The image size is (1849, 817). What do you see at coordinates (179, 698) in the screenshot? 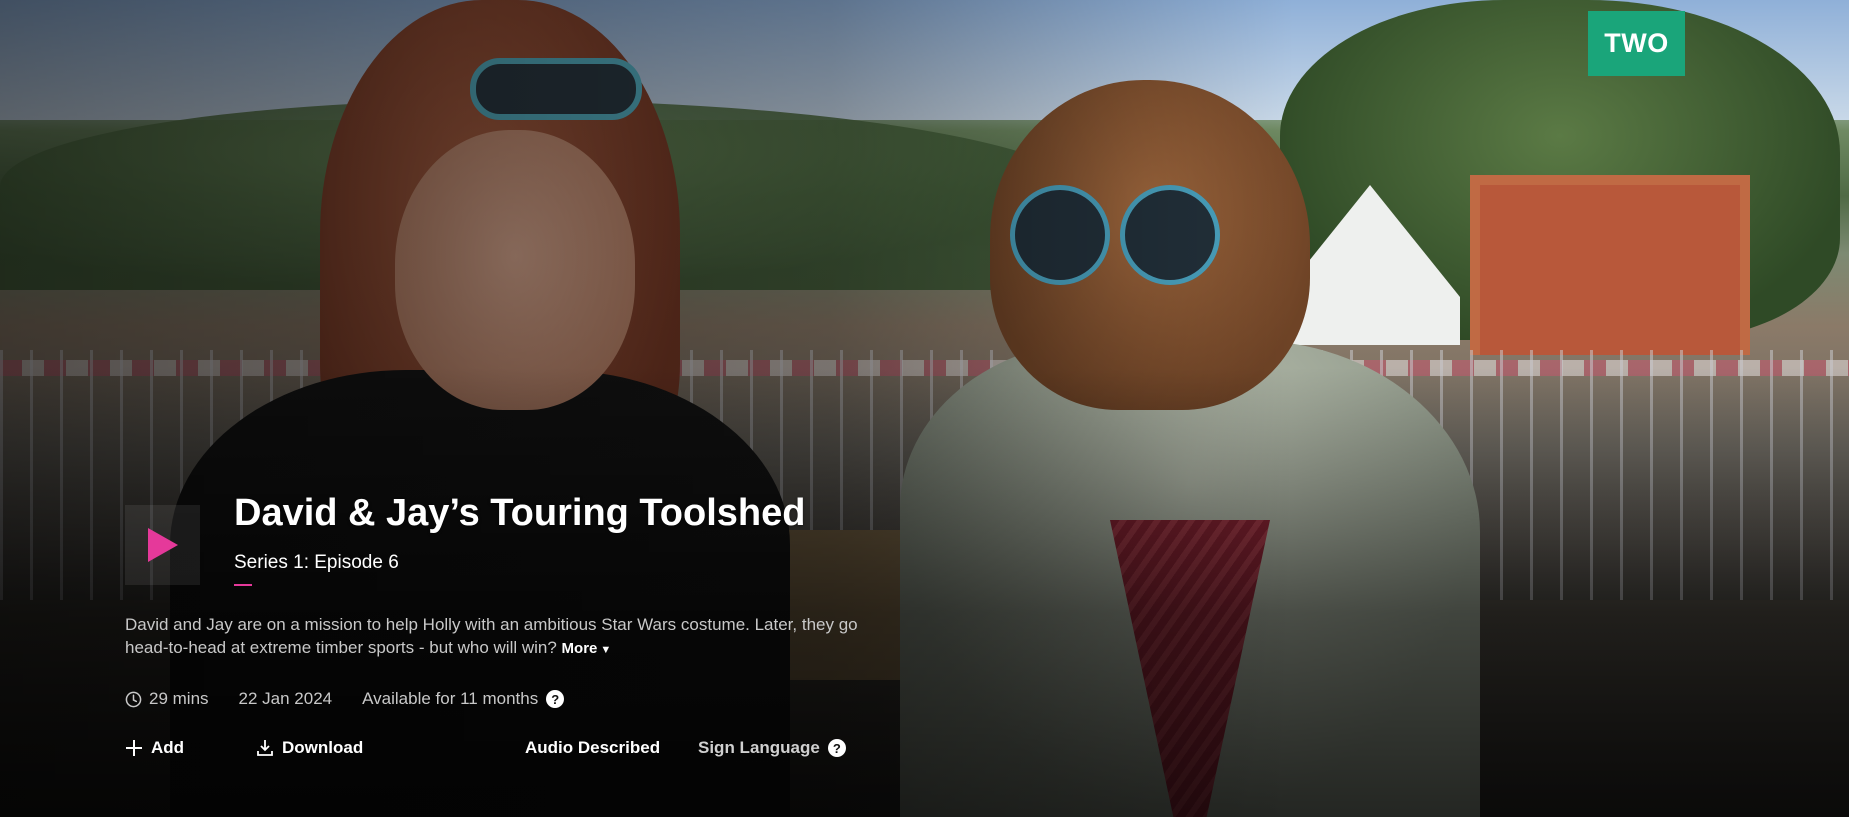
I see `duration-text: 29 mins` at bounding box center [179, 698].